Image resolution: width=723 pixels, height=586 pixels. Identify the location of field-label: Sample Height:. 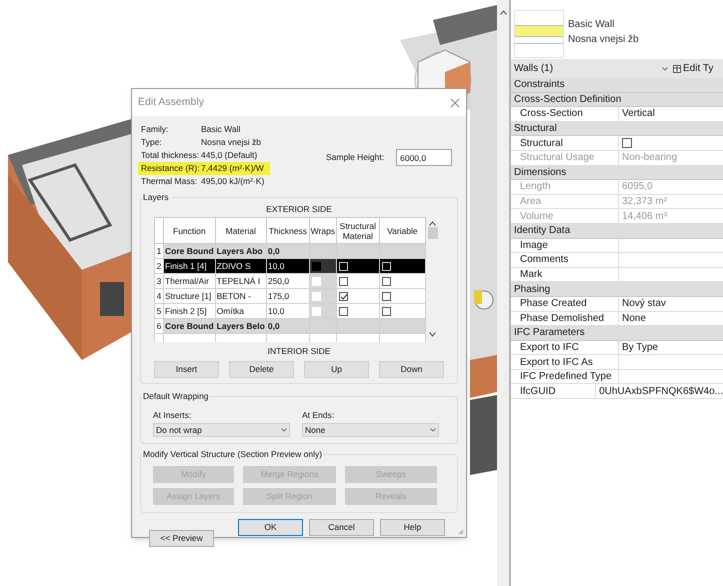
(355, 157).